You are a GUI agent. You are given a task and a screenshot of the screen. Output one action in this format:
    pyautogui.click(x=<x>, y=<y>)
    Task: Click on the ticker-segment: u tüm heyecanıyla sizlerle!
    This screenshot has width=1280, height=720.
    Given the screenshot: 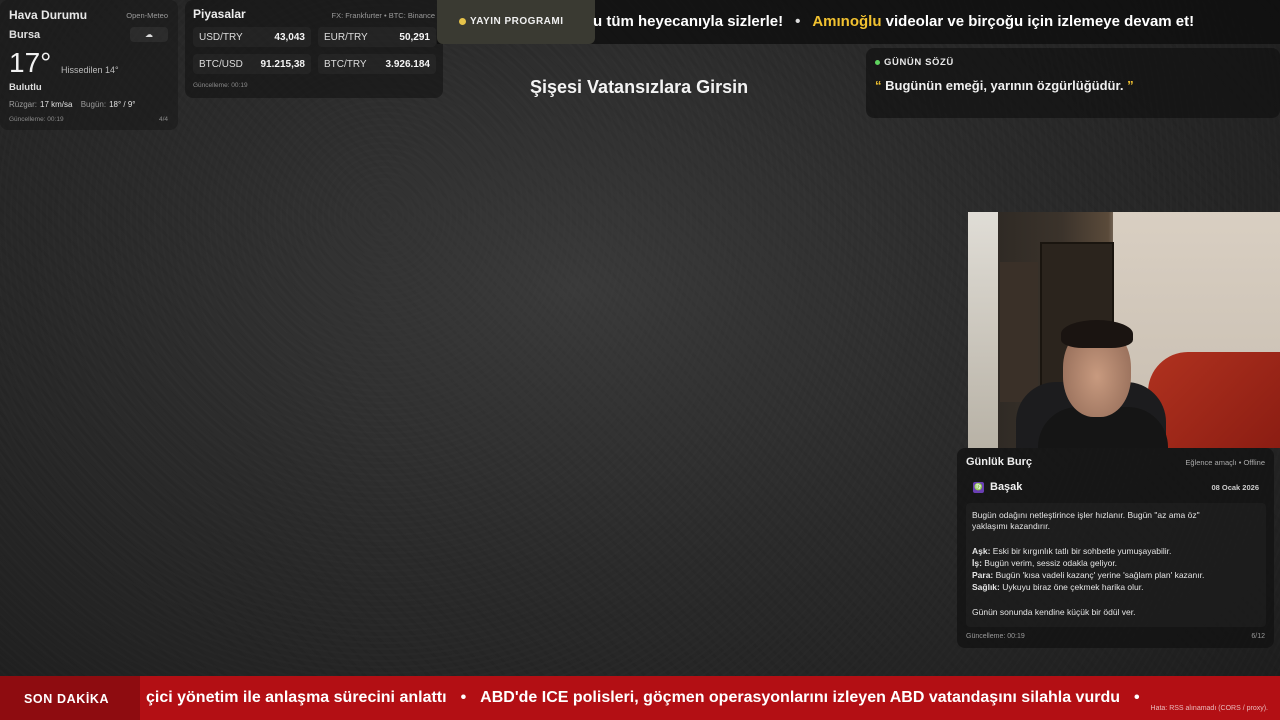 What is the action you would take?
    pyautogui.click(x=688, y=21)
    